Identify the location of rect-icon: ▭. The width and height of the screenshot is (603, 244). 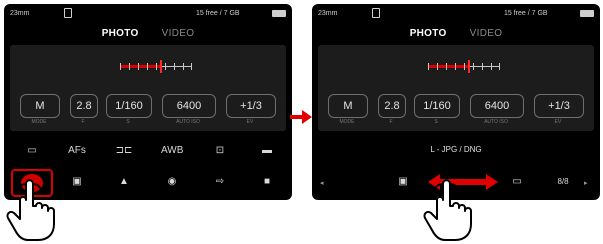
(32, 151).